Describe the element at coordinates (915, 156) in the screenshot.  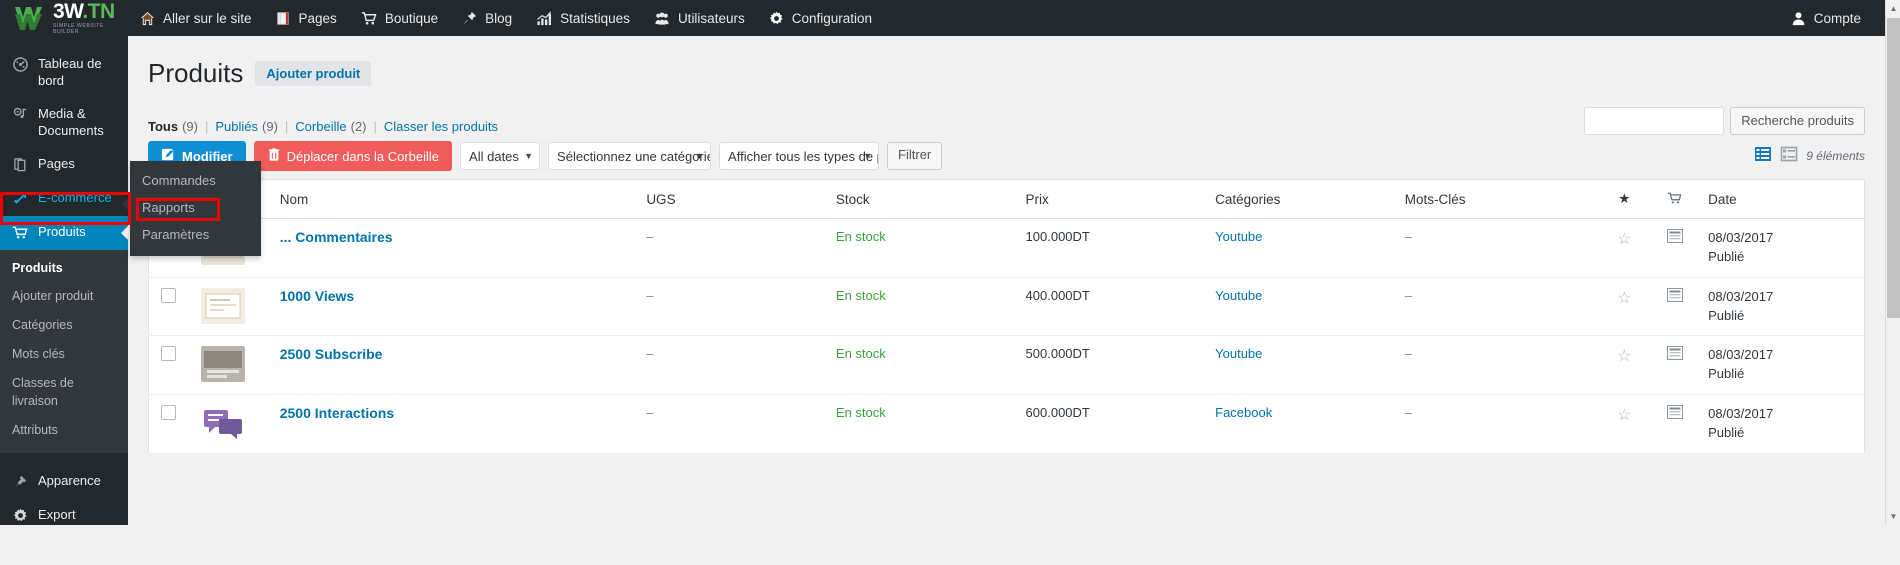
I see `filter-button: Filtrer` at that location.